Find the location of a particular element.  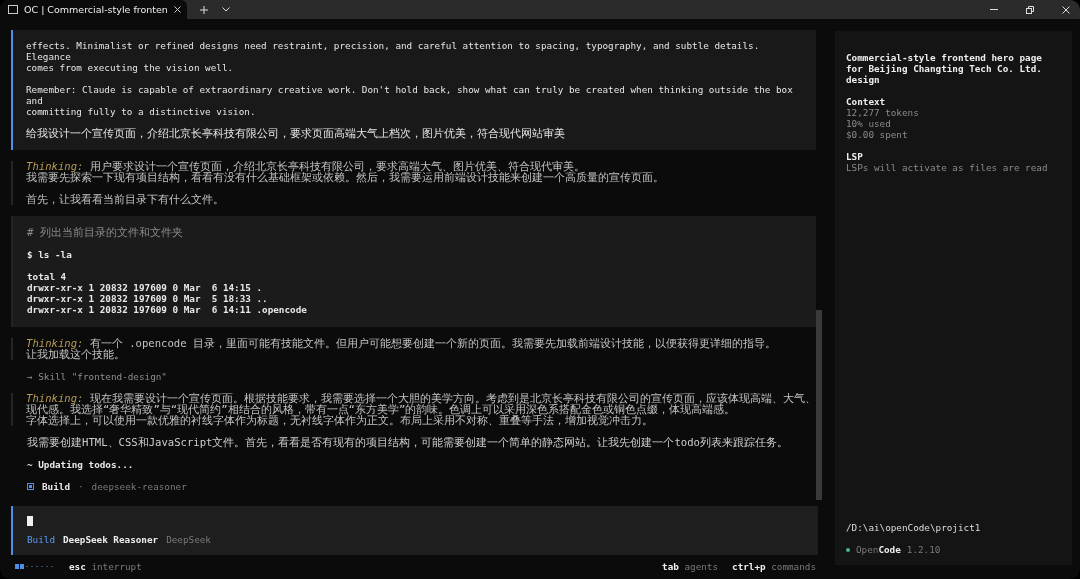

command-output: total 4 drwxr-xr-x 1 20832 197609 0 Mar 6 14:15 . drwxr-xr-x 1 20832 197609 0 Mar 5 18:33 .. drwxr-xr-x 1 20832 197609 0 Mar 6 14:11 .opencode is located at coordinates (167, 293).